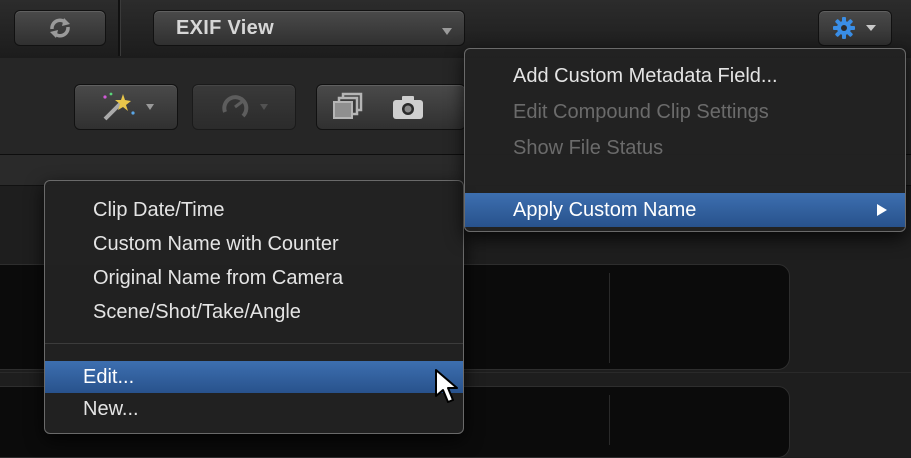 The height and width of the screenshot is (458, 911). I want to click on sync-button, so click(60, 28).